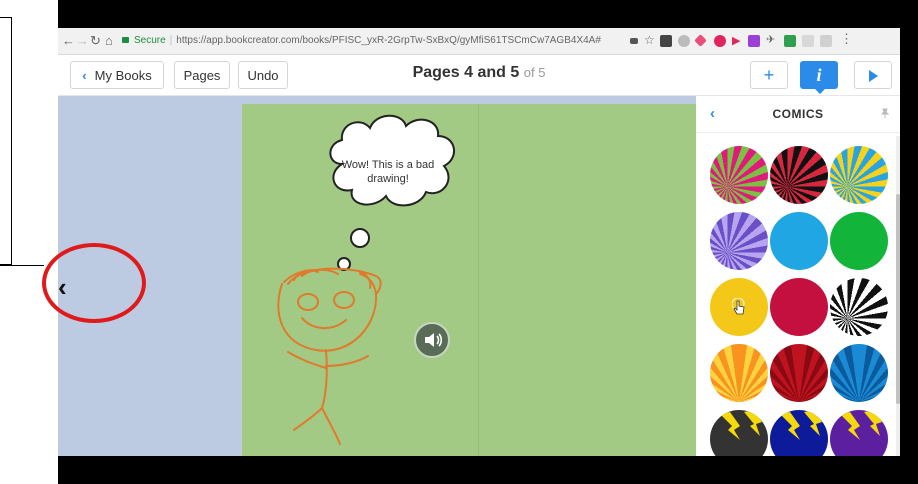  Describe the element at coordinates (859, 373) in the screenshot. I see `comic-swatch-rays-blue` at that location.